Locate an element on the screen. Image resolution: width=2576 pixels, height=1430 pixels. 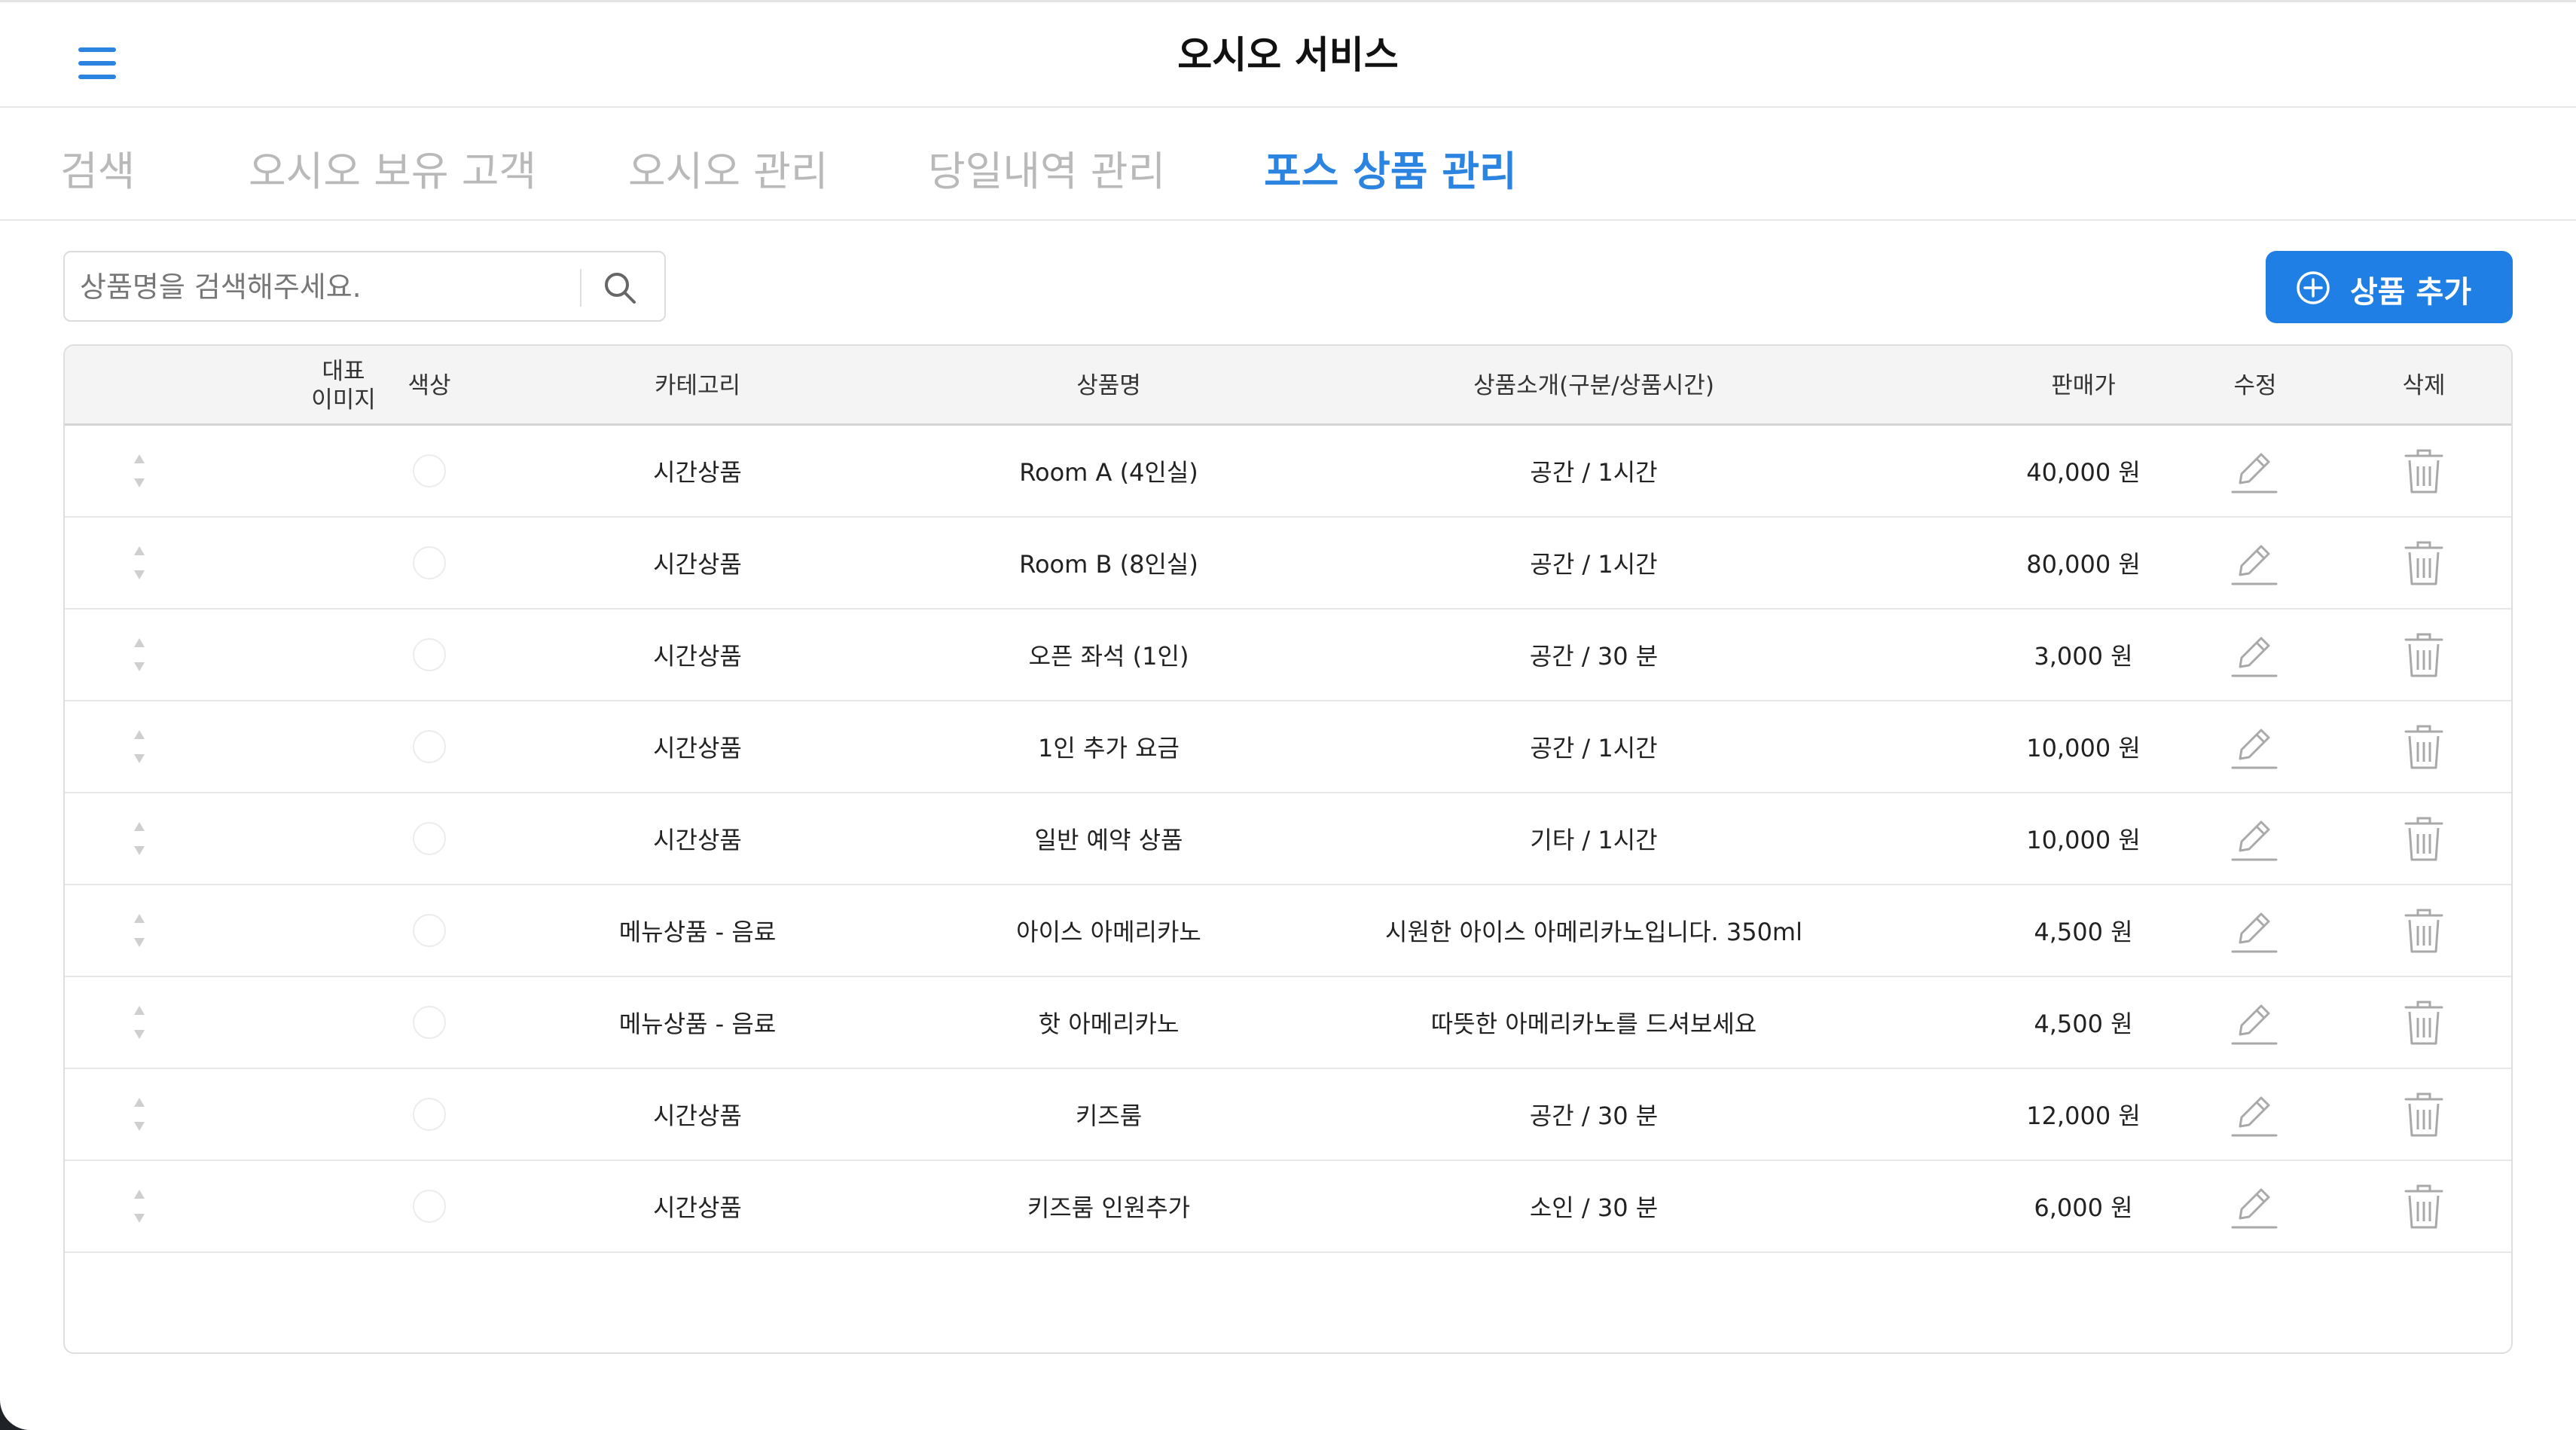
add-product-button: 상품 추가 is located at coordinates (2390, 287).